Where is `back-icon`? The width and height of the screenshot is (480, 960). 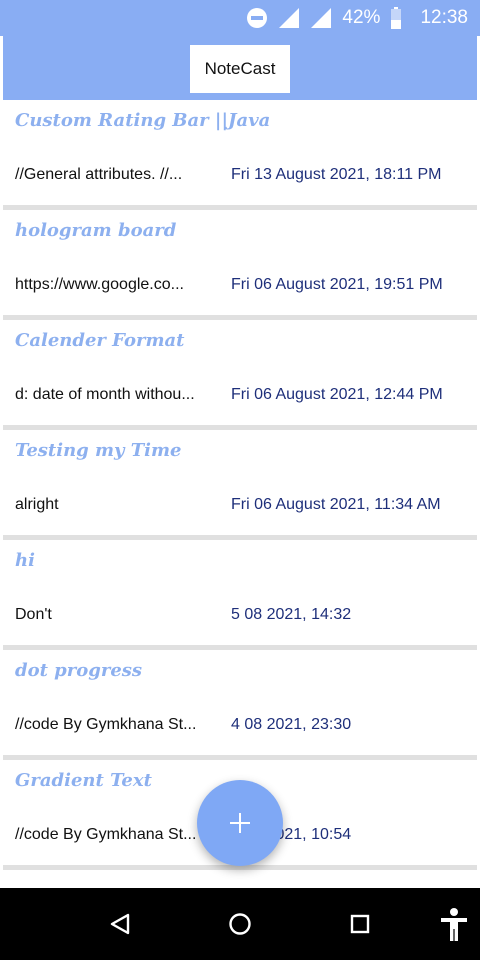
back-icon is located at coordinates (120, 924).